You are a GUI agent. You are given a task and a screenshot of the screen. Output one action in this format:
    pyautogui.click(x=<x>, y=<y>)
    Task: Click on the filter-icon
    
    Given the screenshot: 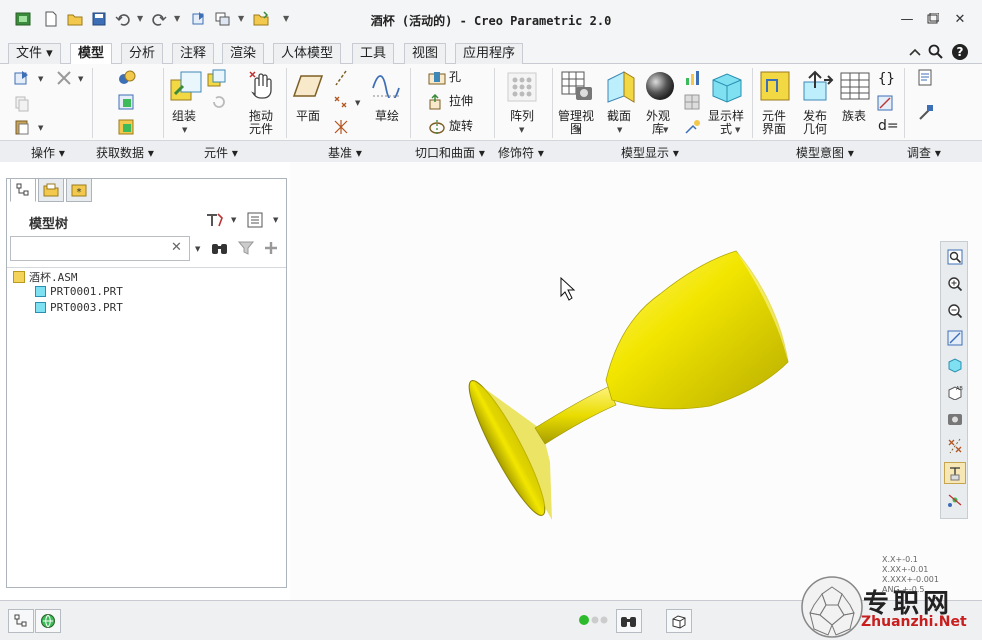 What is the action you would take?
    pyautogui.click(x=246, y=249)
    